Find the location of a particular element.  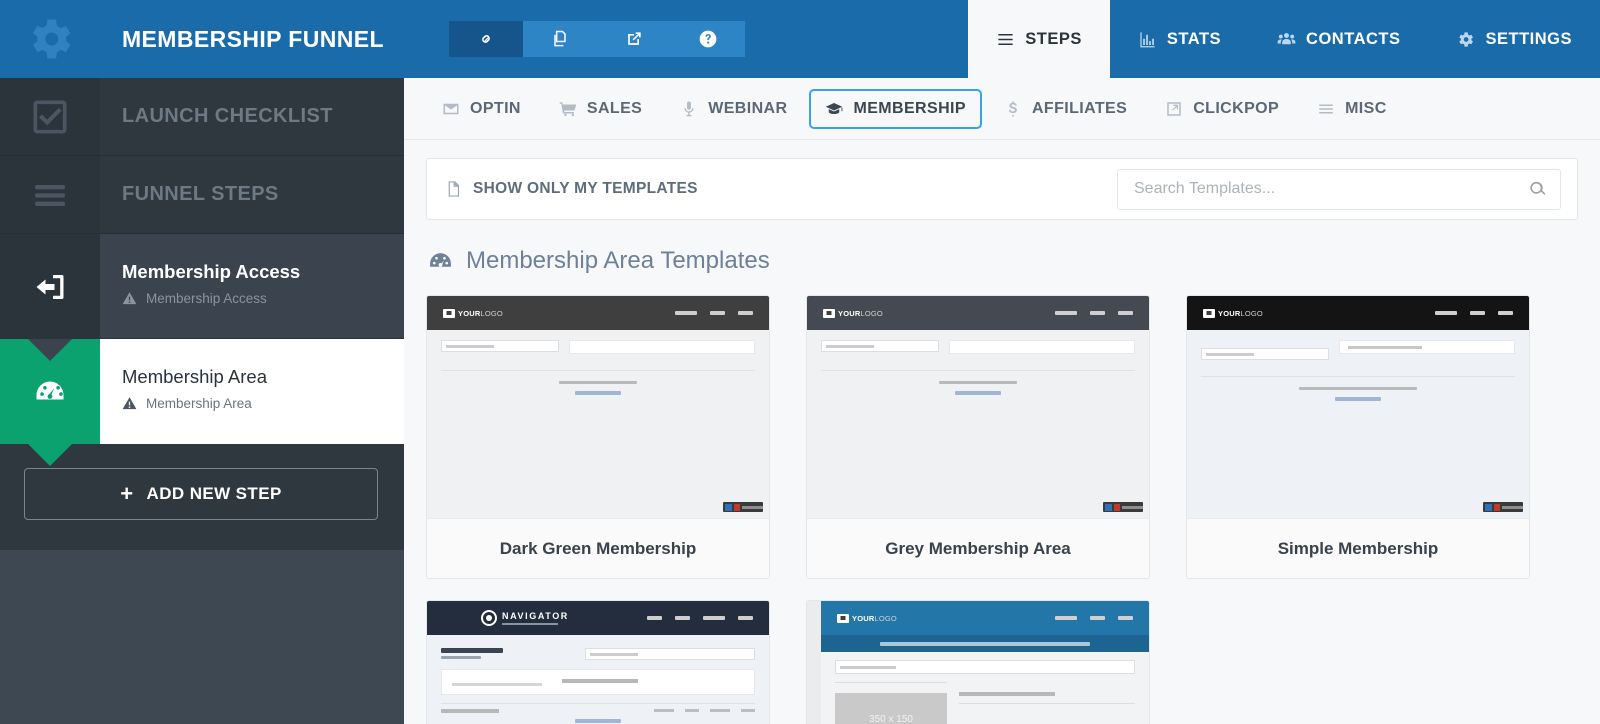

funnel-title: MEMBERSHIP FUNNEL is located at coordinates (253, 38).